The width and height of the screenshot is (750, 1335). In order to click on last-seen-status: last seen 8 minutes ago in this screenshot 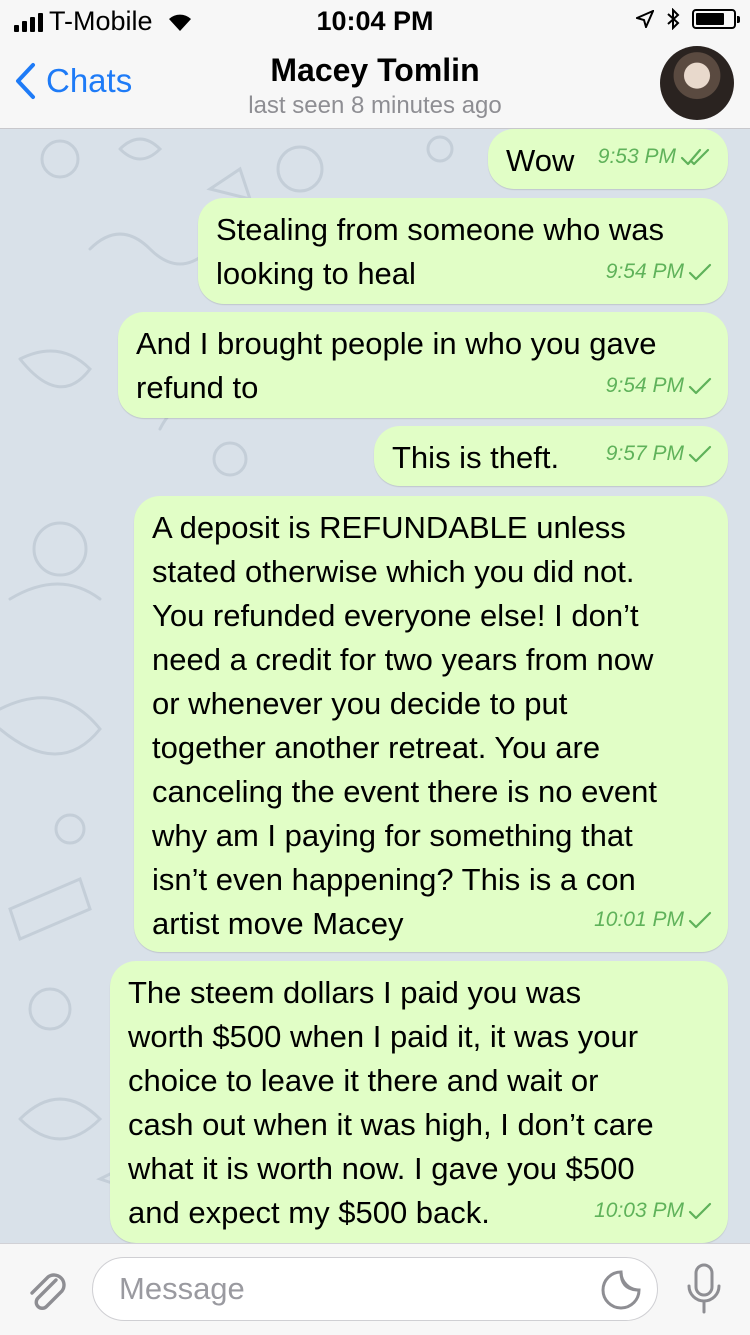, I will do `click(375, 105)`.